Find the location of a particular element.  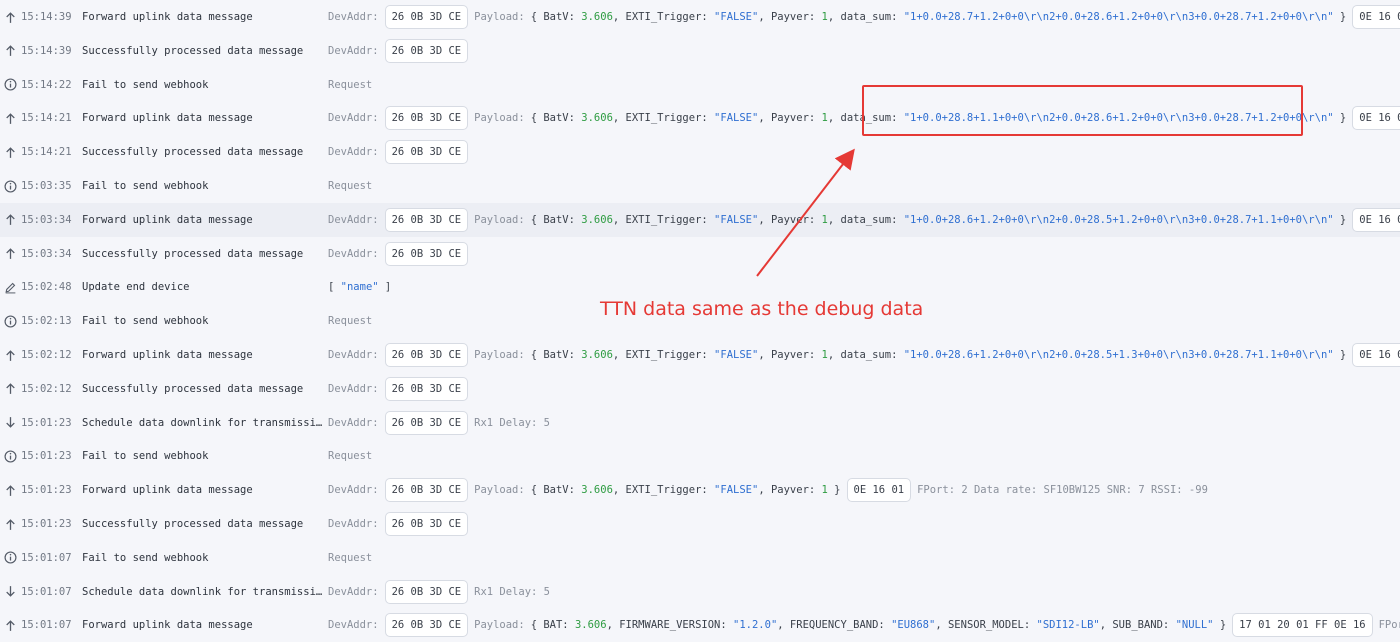

event-detail-text: Request is located at coordinates (350, 557).